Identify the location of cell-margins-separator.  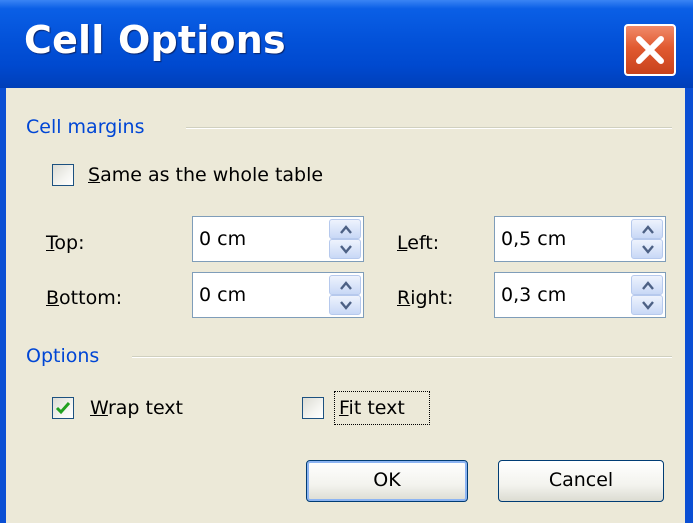
(429, 128).